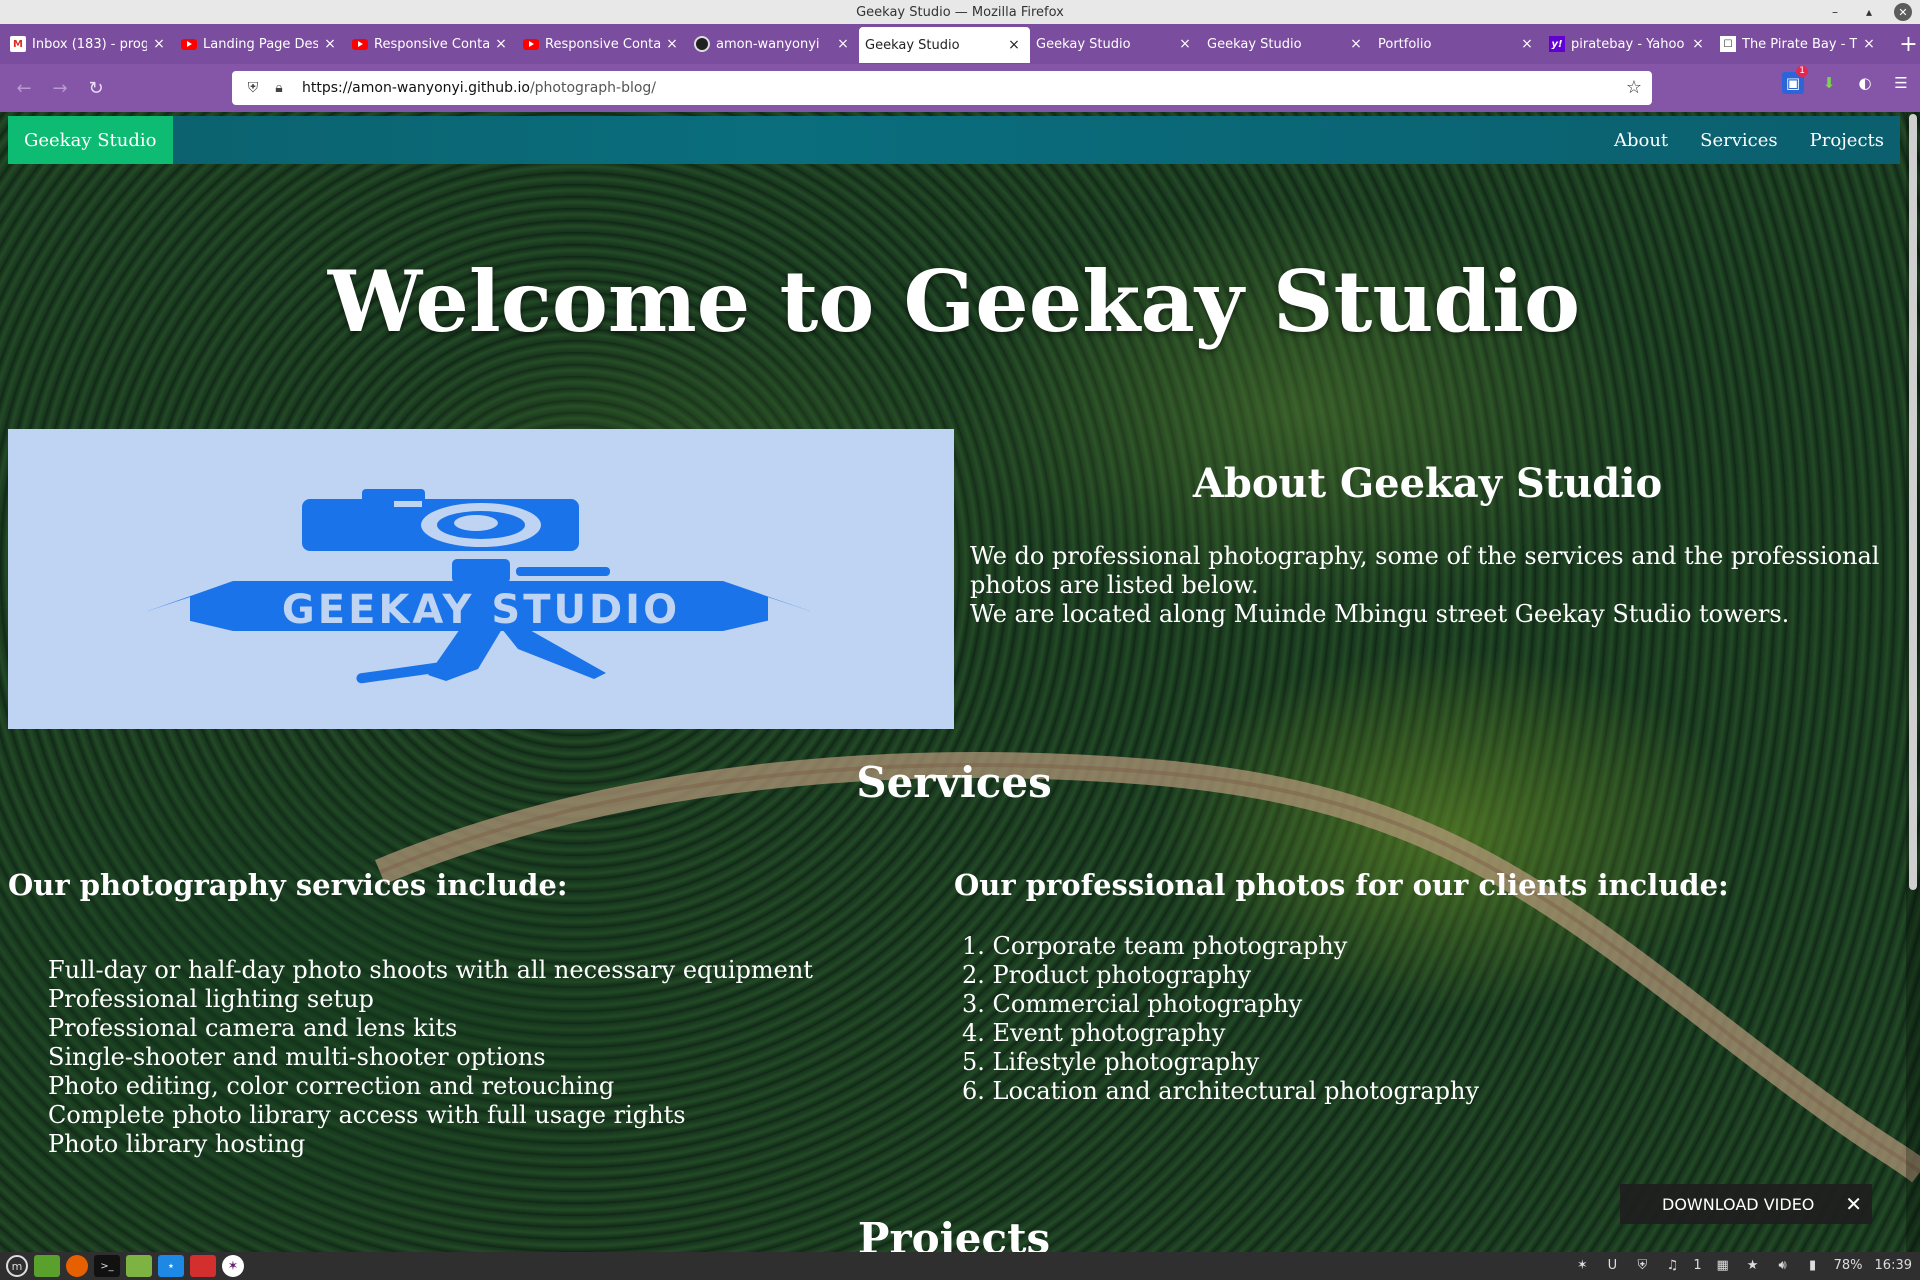  What do you see at coordinates (1893, 1265) in the screenshot?
I see `clock: 16:39` at bounding box center [1893, 1265].